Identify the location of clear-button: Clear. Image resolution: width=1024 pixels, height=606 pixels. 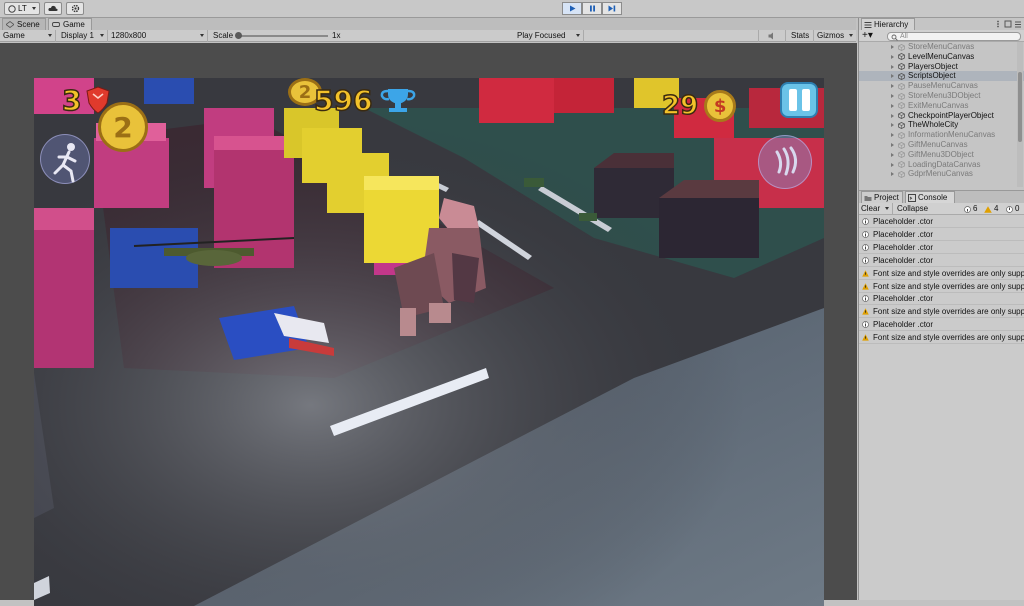
(876, 209).